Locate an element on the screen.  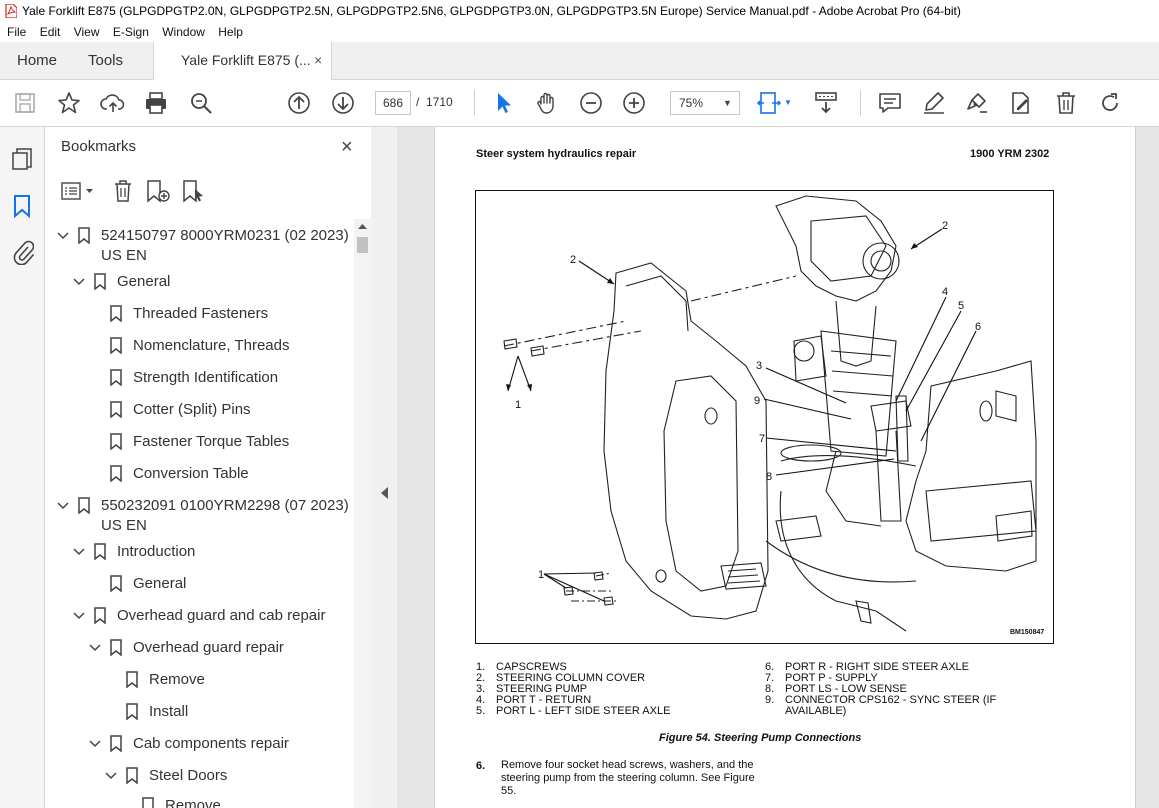
bookmark-label: Threaded Fasteners is located at coordinates (201, 313).